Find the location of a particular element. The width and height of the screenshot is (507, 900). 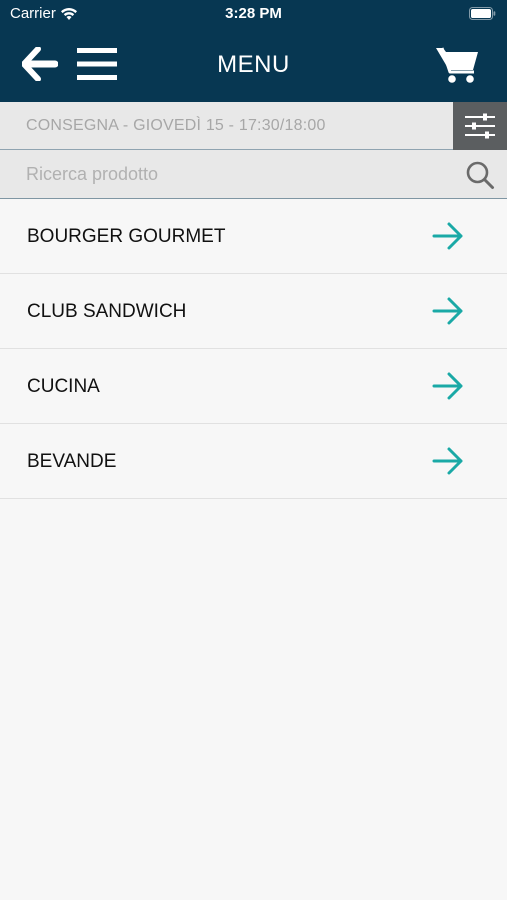

status-time: 3:28 PM is located at coordinates (253, 13).